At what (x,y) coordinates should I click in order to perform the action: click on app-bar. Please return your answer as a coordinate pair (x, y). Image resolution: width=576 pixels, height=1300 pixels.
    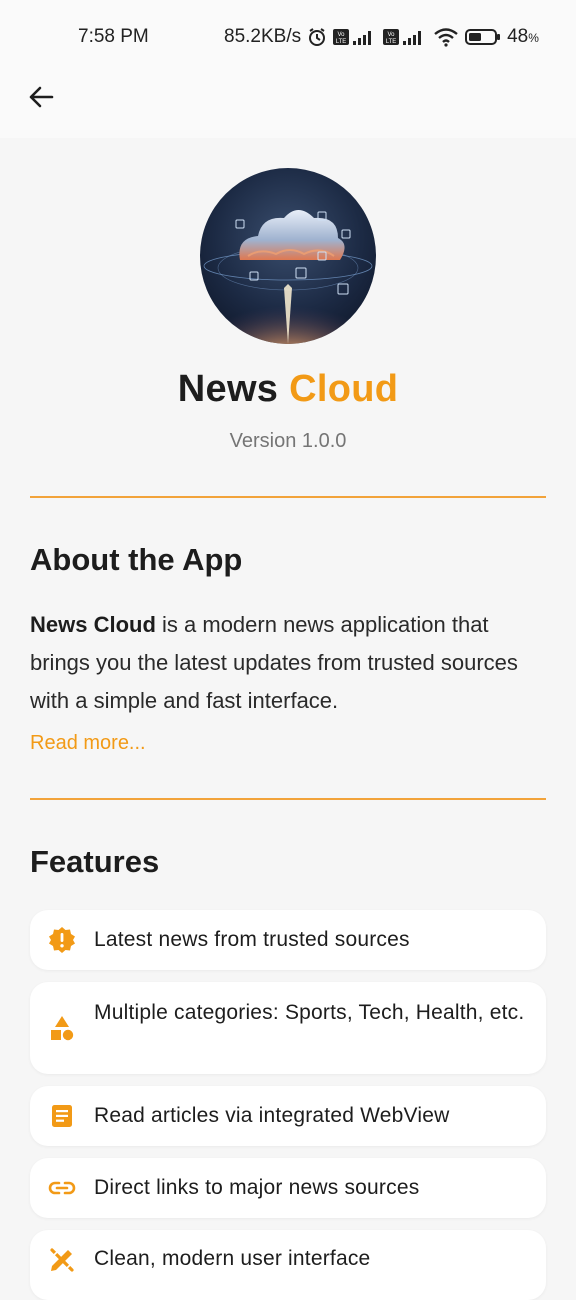
    Looking at the image, I should click on (288, 107).